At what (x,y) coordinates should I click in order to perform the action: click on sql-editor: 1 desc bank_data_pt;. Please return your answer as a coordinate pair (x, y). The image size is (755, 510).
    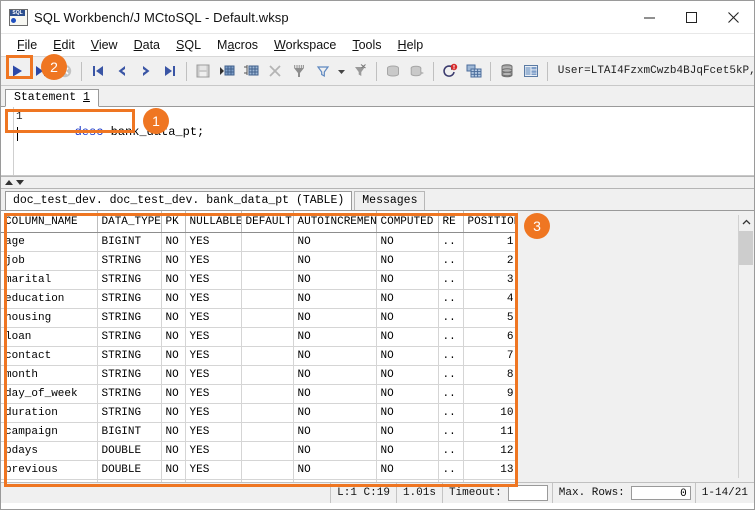
    Looking at the image, I should click on (377, 141).